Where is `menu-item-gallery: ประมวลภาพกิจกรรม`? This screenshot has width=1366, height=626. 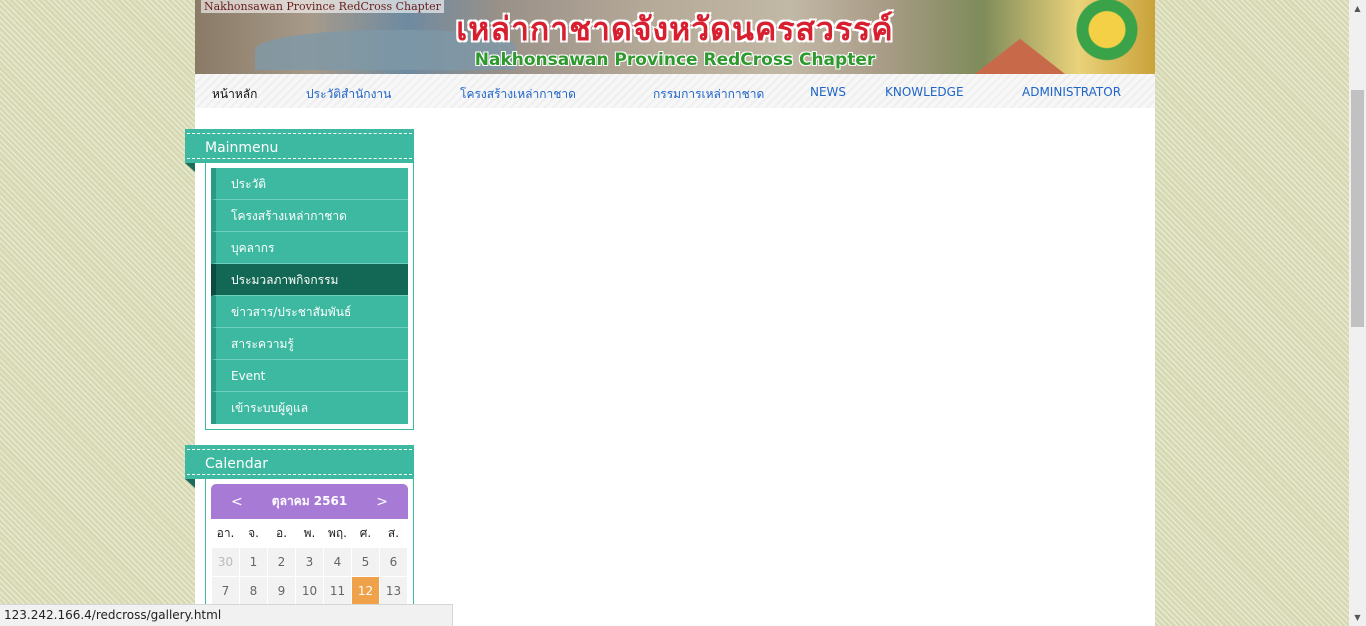
menu-item-gallery: ประมวลภาพกิจกรรม is located at coordinates (309, 280).